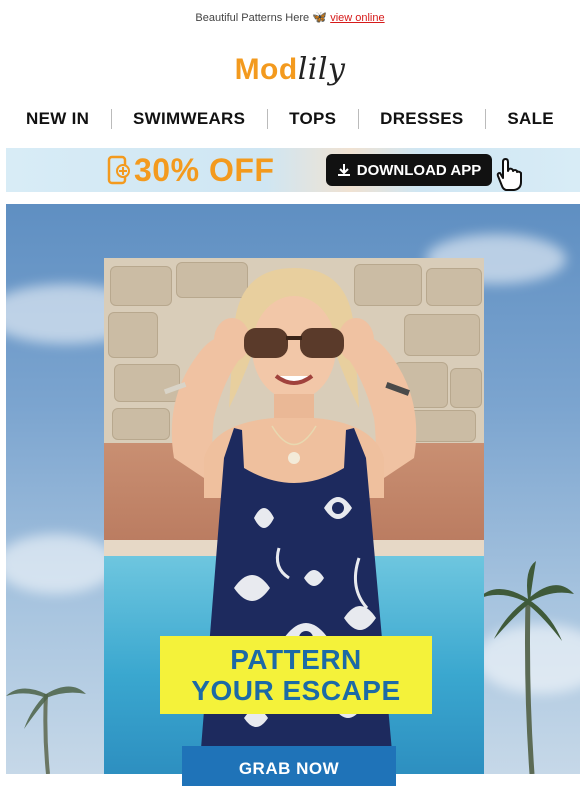 Image resolution: width=580 pixels, height=792 pixels. Describe the element at coordinates (57, 119) in the screenshot. I see `nav-item-new-in: NEW IN` at that location.